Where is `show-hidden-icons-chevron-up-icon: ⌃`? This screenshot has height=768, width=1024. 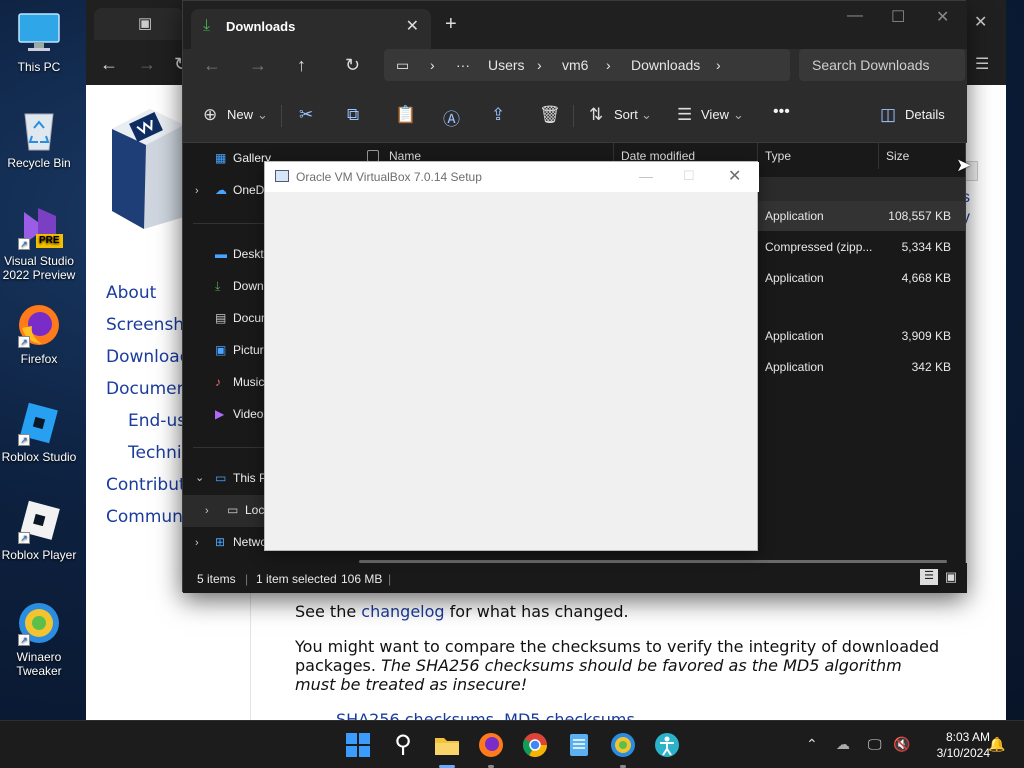 show-hidden-icons-chevron-up-icon: ⌃ is located at coordinates (812, 744).